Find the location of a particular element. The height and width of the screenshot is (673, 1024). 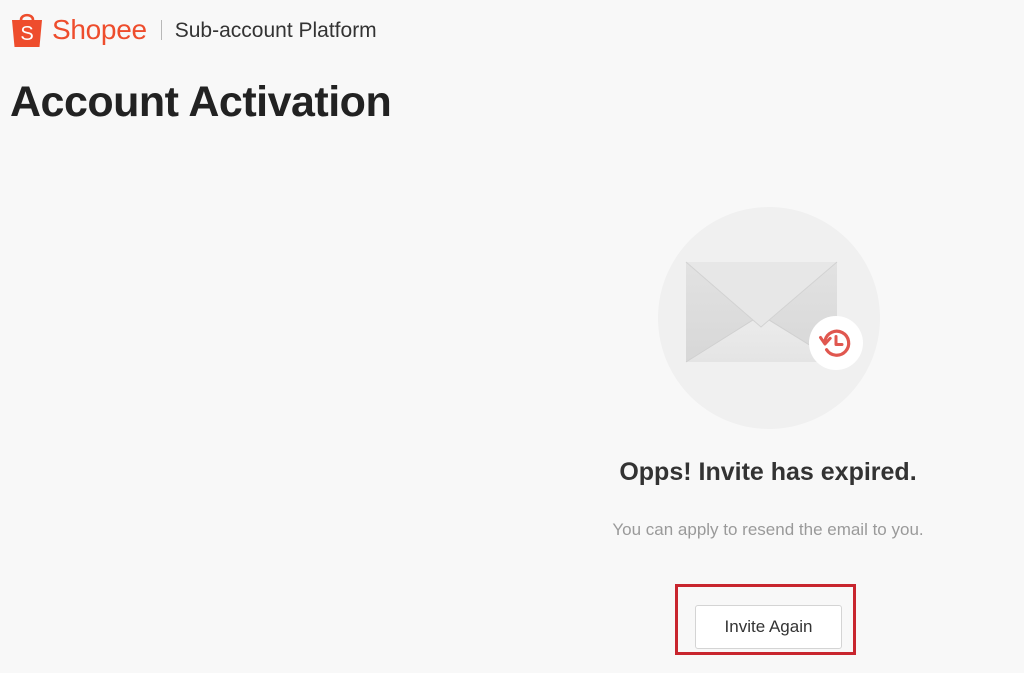

invite-again-button: Invite Again is located at coordinates (768, 627).